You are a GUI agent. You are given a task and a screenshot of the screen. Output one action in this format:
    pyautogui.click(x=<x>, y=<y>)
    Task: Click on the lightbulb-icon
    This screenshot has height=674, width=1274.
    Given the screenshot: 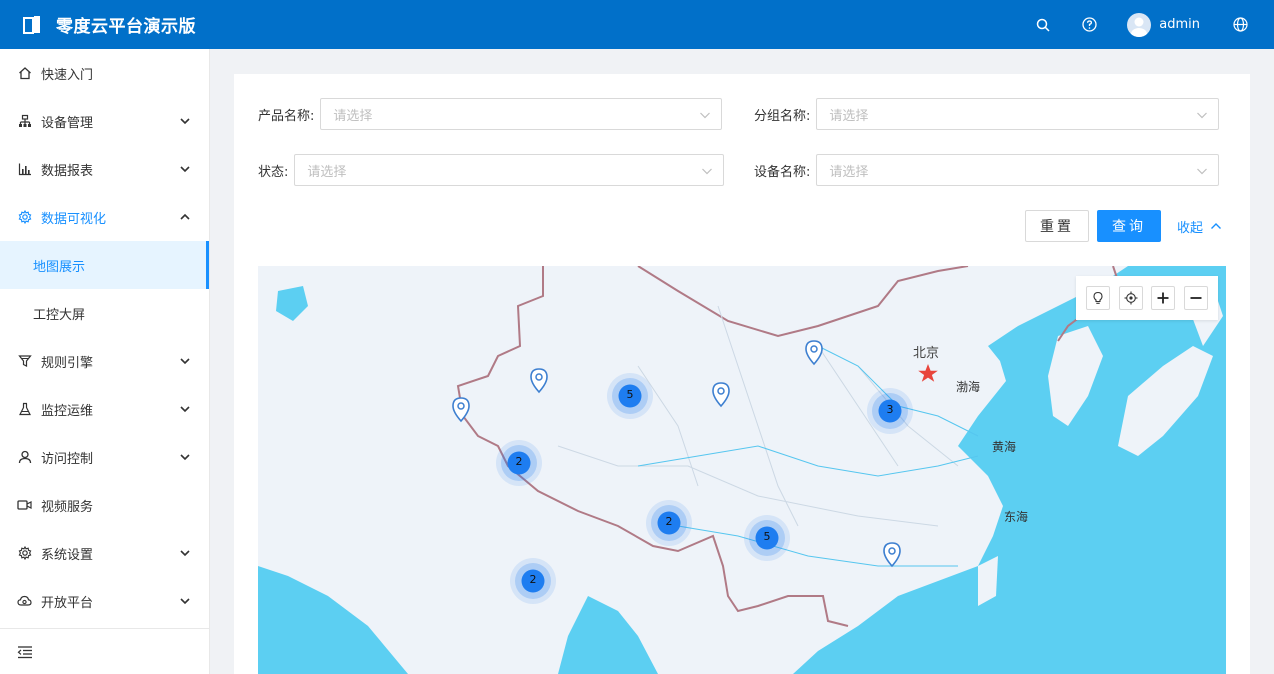 What is the action you would take?
    pyautogui.click(x=1098, y=297)
    